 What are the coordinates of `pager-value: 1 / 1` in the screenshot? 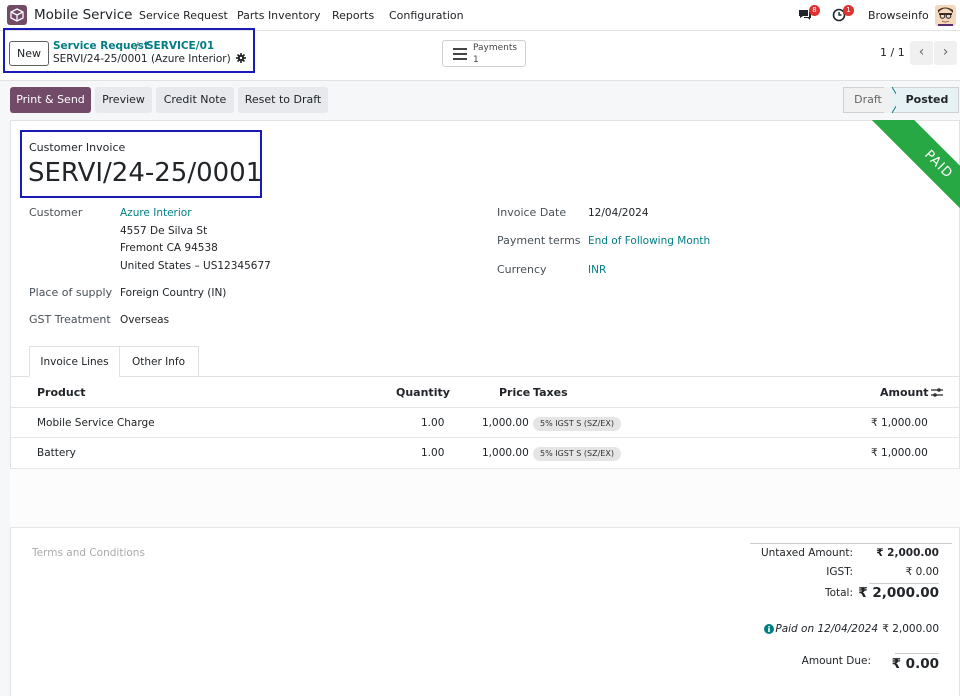 It's located at (892, 52).